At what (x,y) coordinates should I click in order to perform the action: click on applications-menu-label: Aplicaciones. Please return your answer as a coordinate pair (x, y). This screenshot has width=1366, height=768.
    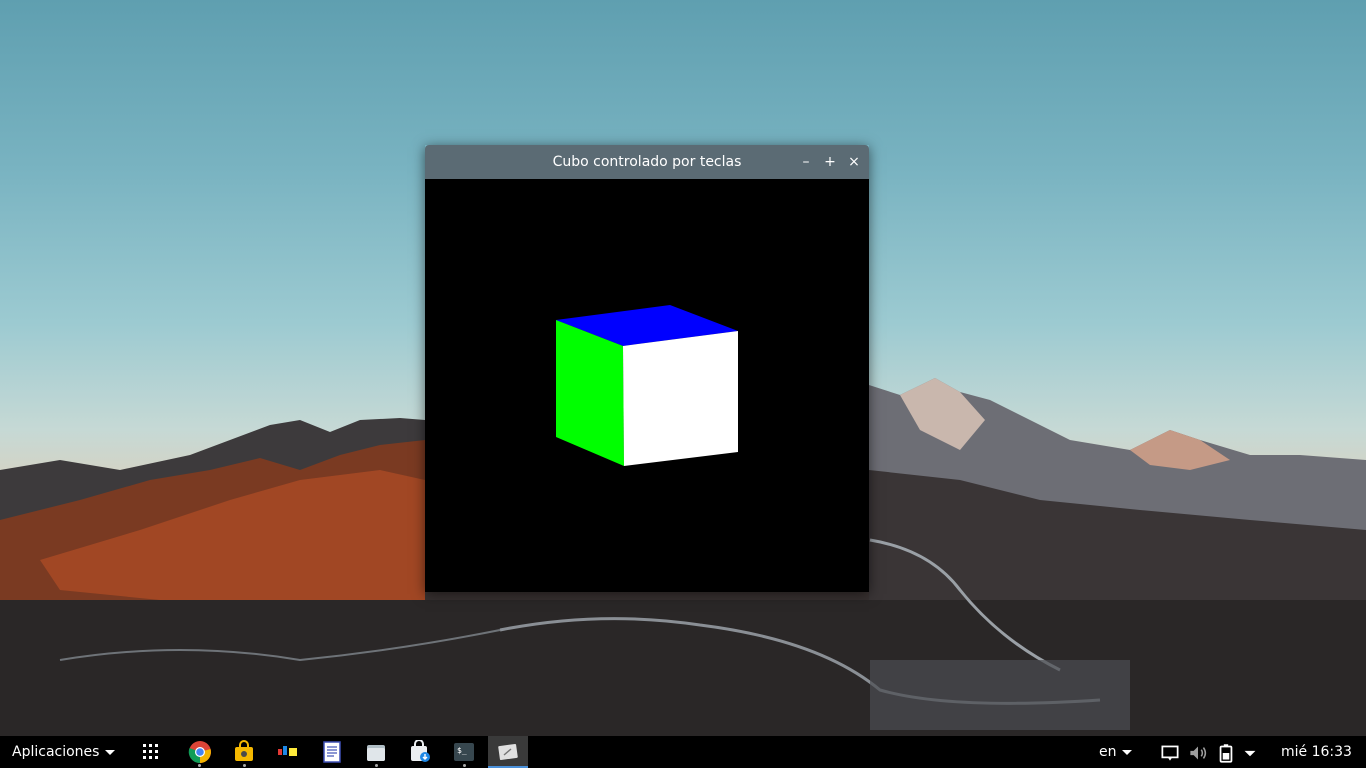
    Looking at the image, I should click on (56, 752).